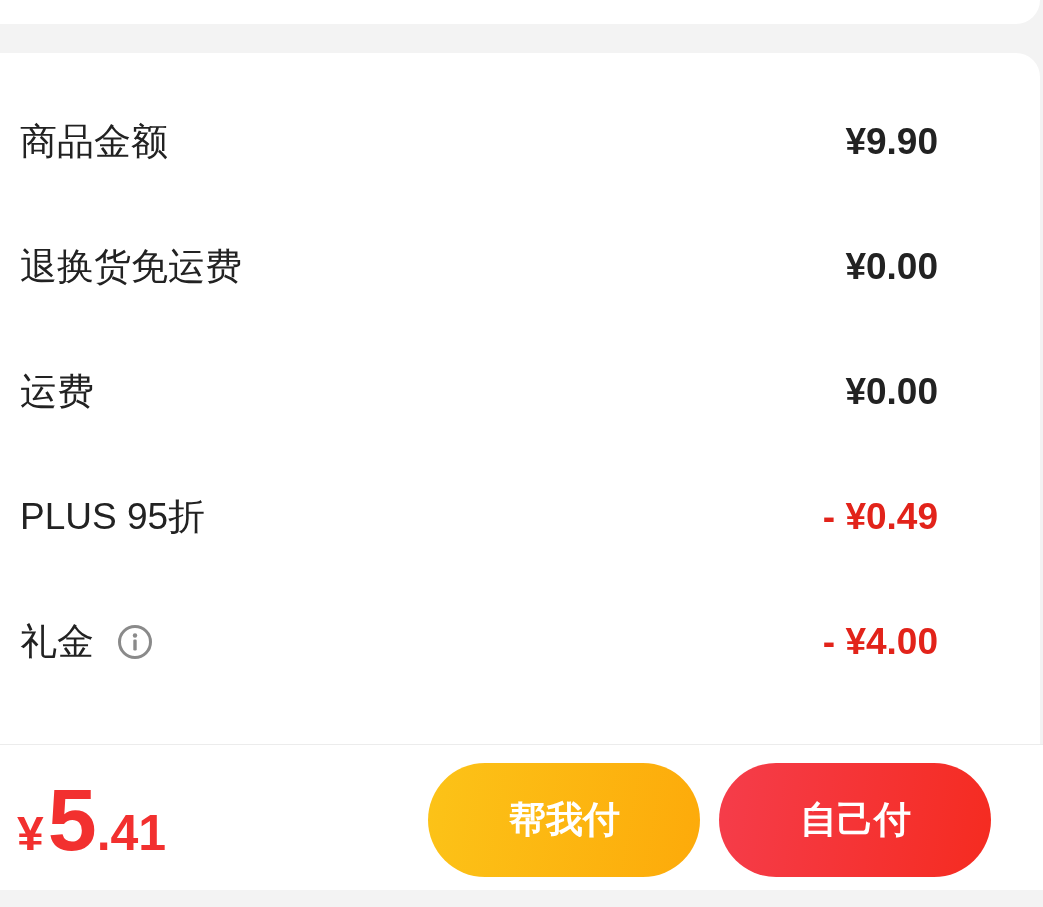 This screenshot has height=907, width=1043. Describe the element at coordinates (135, 642) in the screenshot. I see `info-icon` at that location.